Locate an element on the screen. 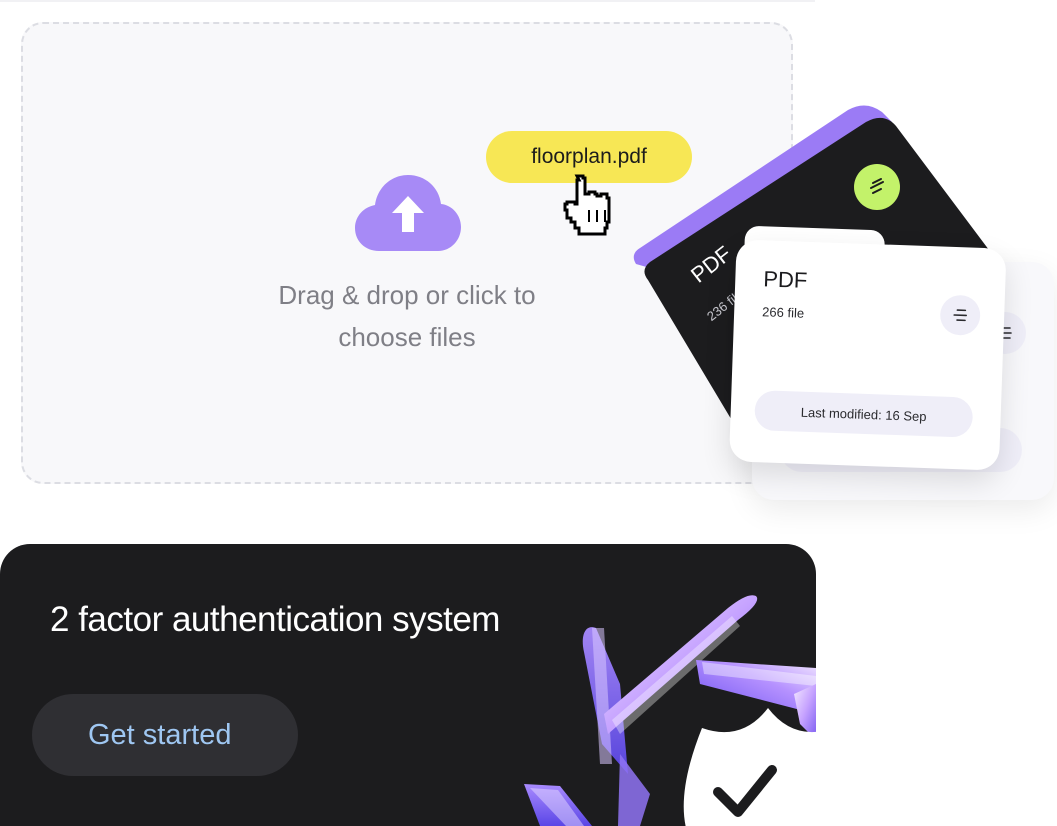  instruction-line-1: Drag & drop or click to is located at coordinates (407, 295).